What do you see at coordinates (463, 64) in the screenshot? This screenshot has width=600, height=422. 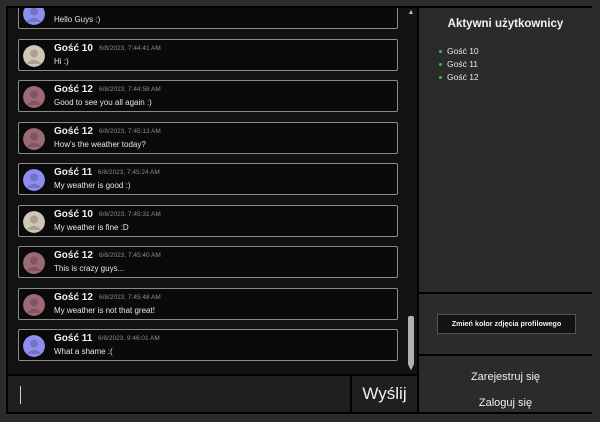 I see `user-name: Gość 11` at bounding box center [463, 64].